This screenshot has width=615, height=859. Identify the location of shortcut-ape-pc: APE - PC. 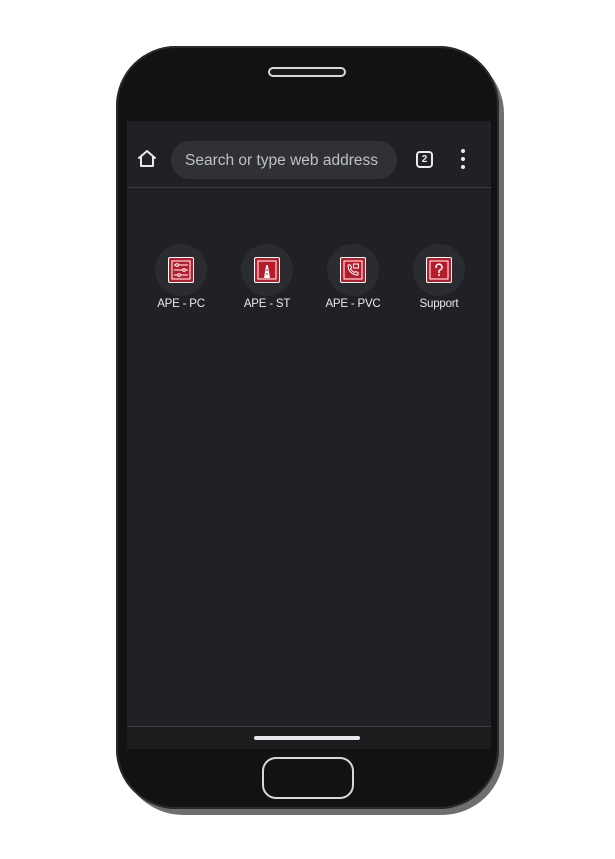
(181, 280).